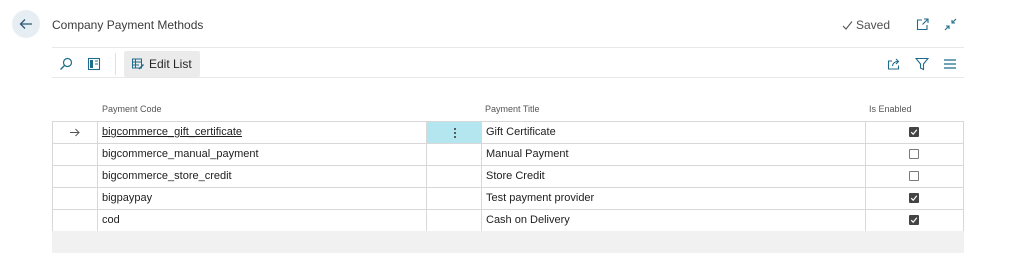  Describe the element at coordinates (515, 176) in the screenshot. I see `payment-title-cell: Store Credit` at that location.